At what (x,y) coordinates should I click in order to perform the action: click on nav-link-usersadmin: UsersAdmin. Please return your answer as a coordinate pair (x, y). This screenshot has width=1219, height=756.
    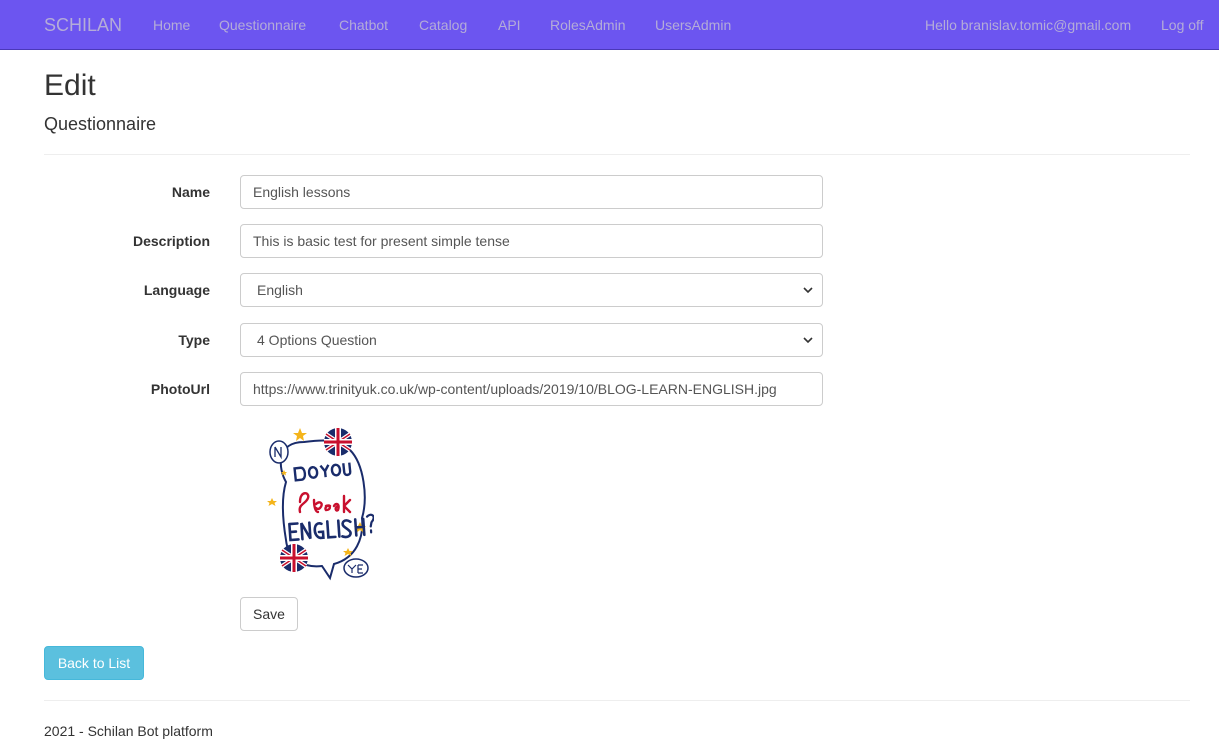
    Looking at the image, I should click on (693, 25).